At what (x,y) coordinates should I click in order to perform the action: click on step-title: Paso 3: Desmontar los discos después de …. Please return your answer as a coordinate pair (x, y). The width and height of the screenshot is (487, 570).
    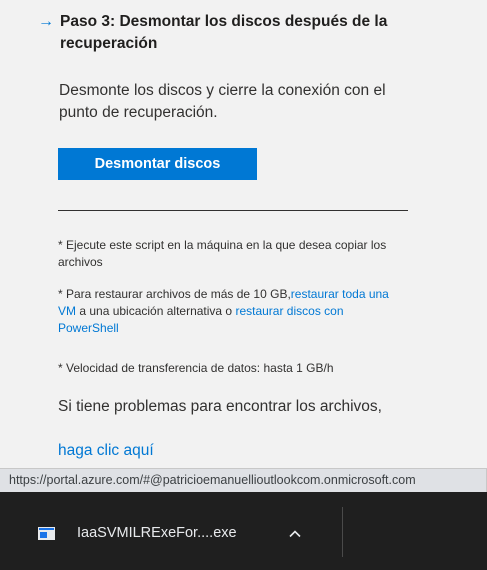
    Looking at the image, I should click on (224, 32).